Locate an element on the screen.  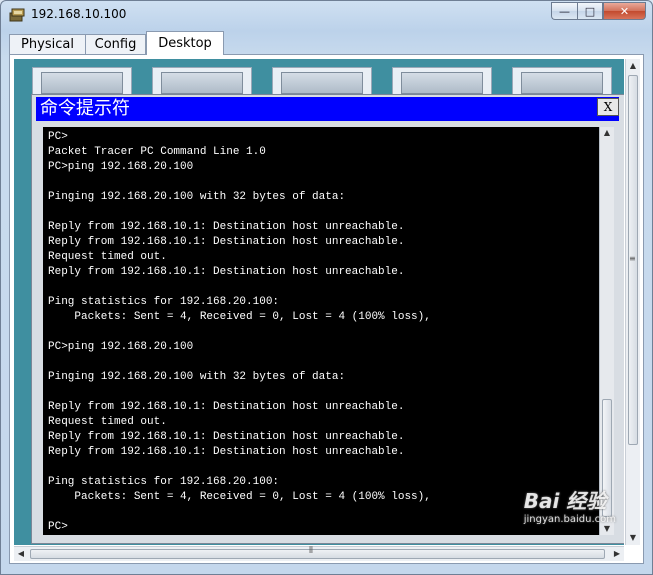
maximize-button: □ is located at coordinates (590, 11).